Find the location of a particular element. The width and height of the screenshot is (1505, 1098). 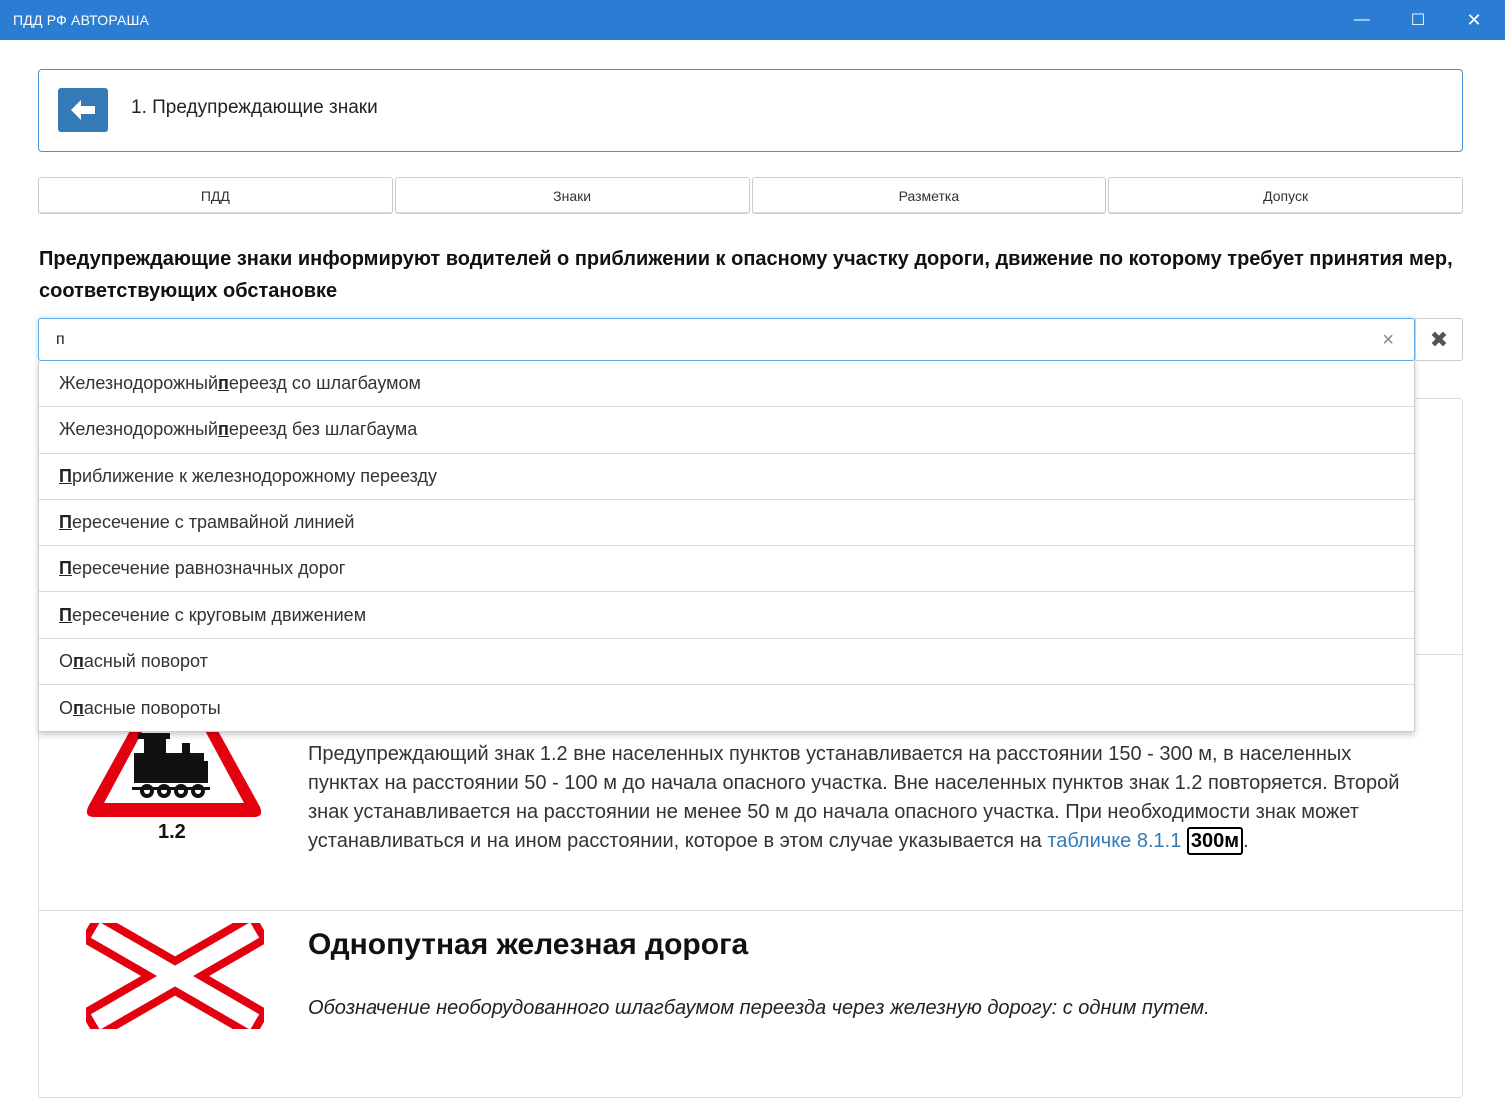

section-header-panel: 1. Предупреждающие знаки is located at coordinates (750, 110).